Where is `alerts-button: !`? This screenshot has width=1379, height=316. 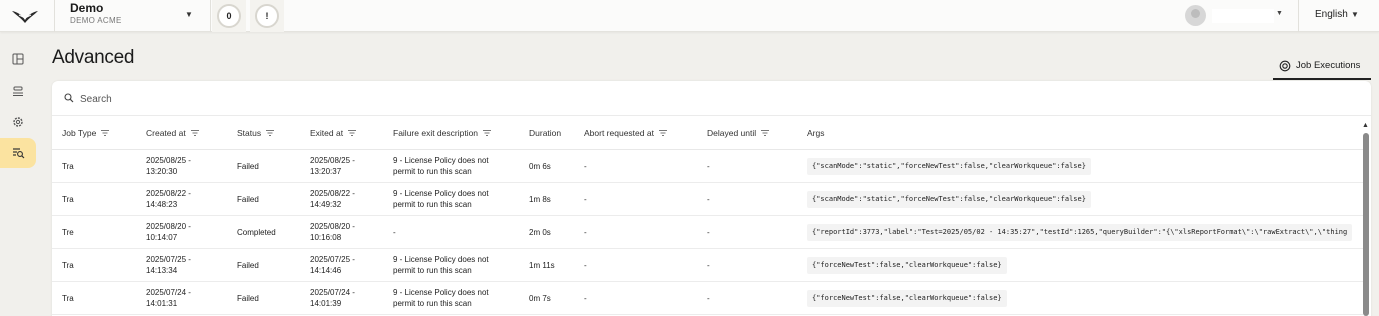
alerts-button: ! is located at coordinates (267, 16).